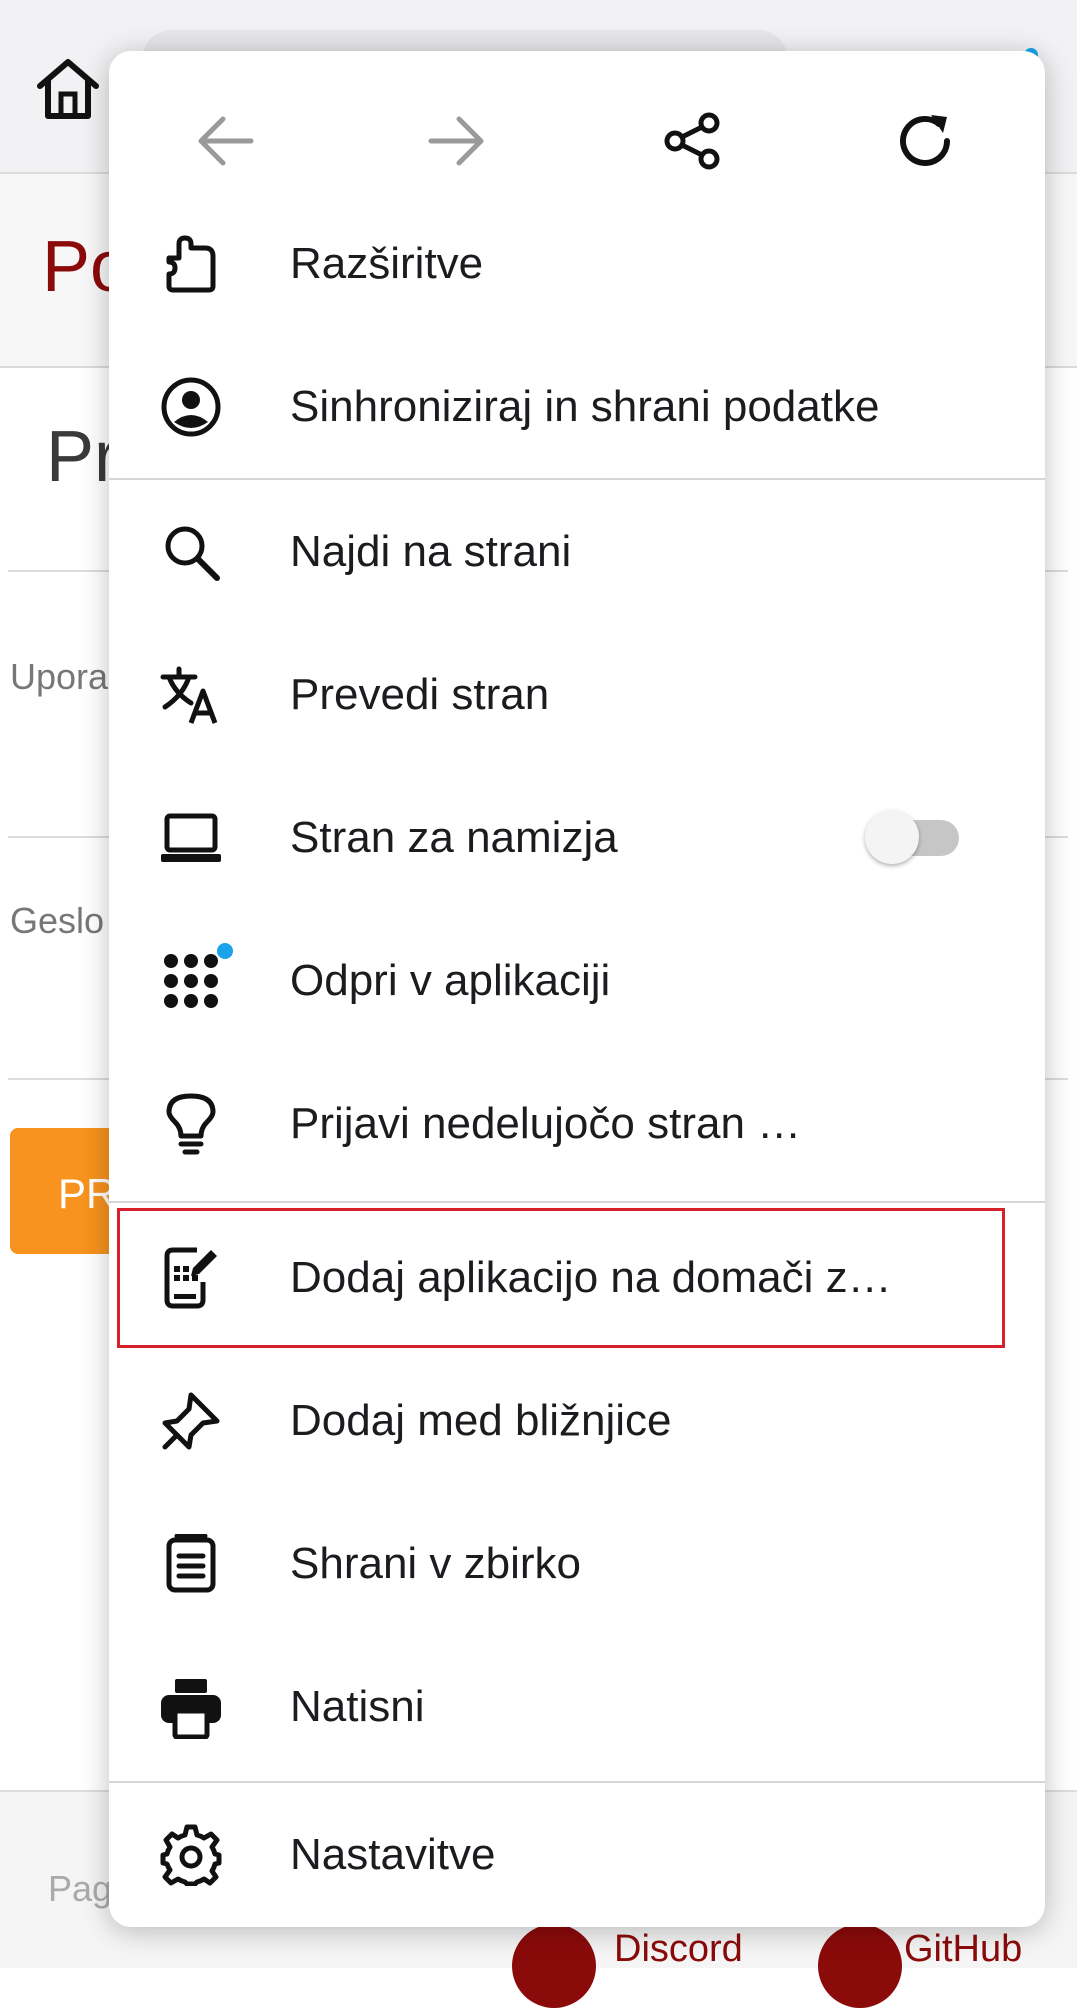 This screenshot has height=2008, width=1077. I want to click on extensions-icon, so click(191, 264).